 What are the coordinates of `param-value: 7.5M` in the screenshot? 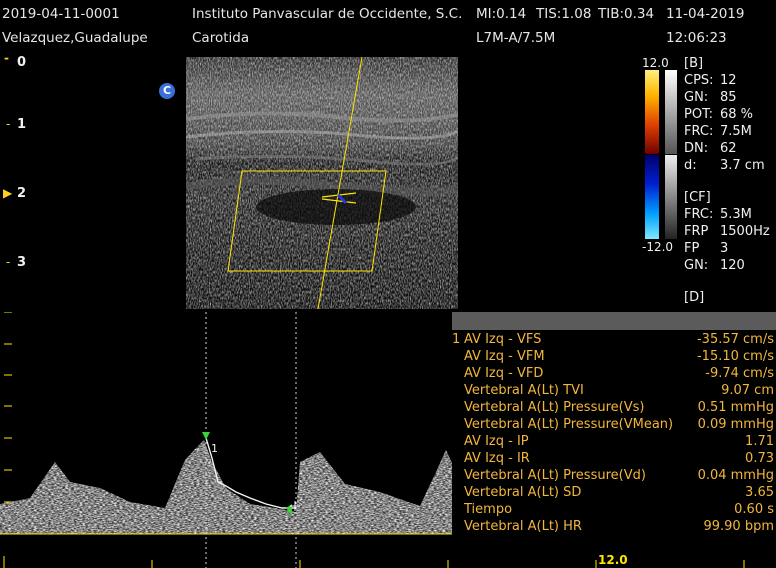 It's located at (736, 131).